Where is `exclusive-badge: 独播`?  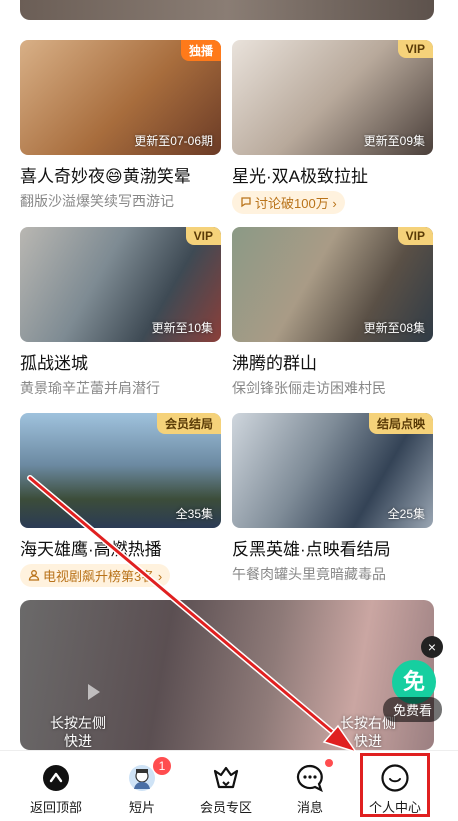 exclusive-badge: 独播 is located at coordinates (200, 50).